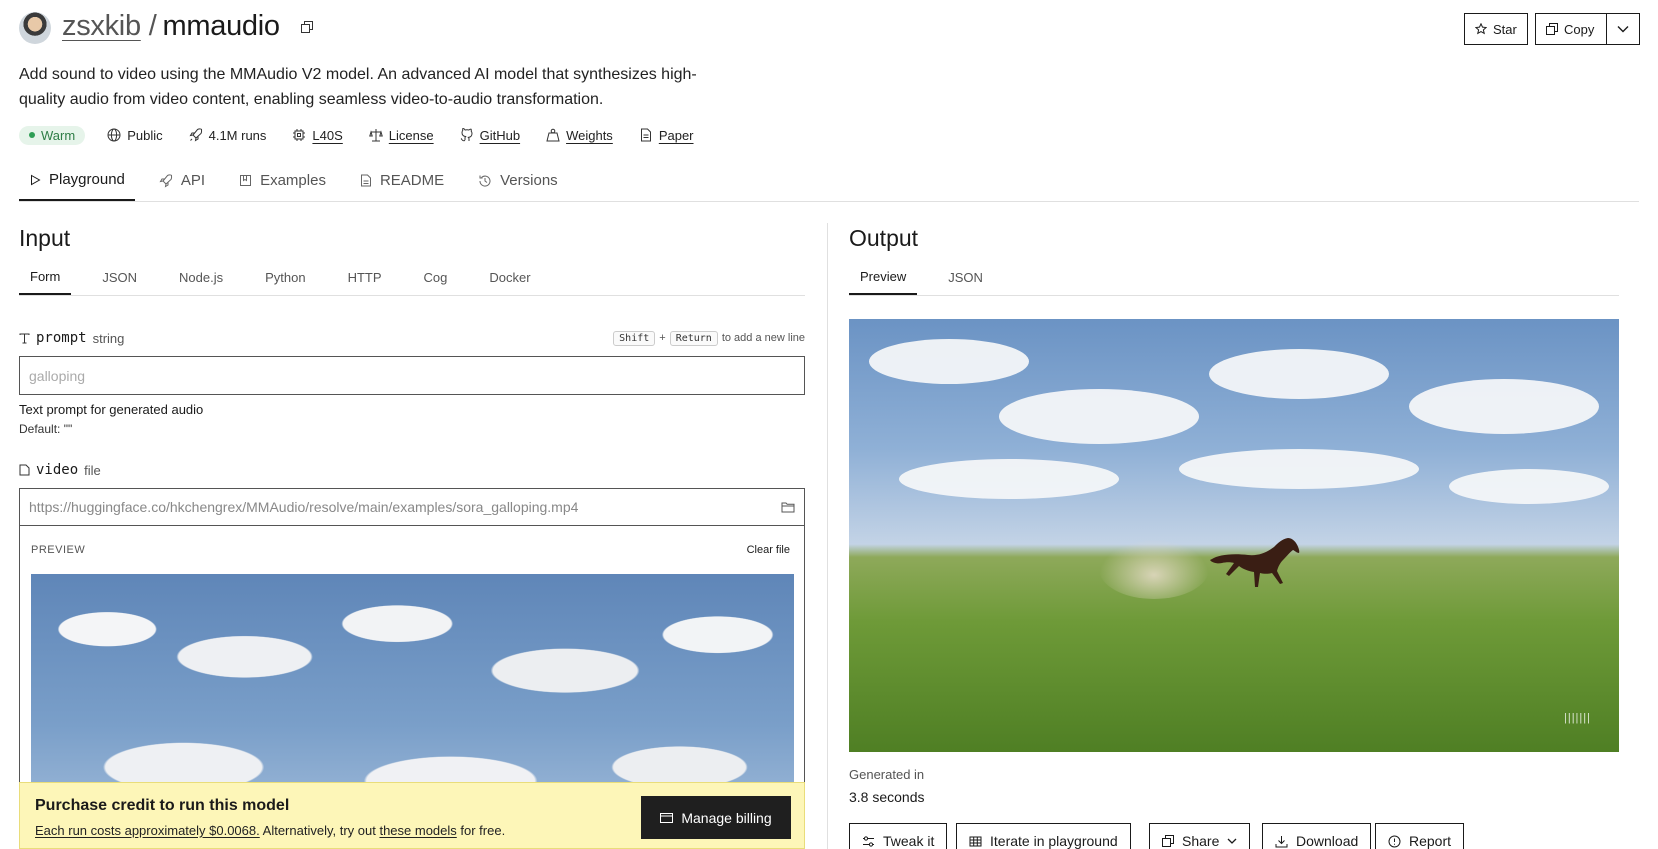 The width and height of the screenshot is (1658, 849). Describe the element at coordinates (887, 774) in the screenshot. I see `generated-label: Generated in` at that location.